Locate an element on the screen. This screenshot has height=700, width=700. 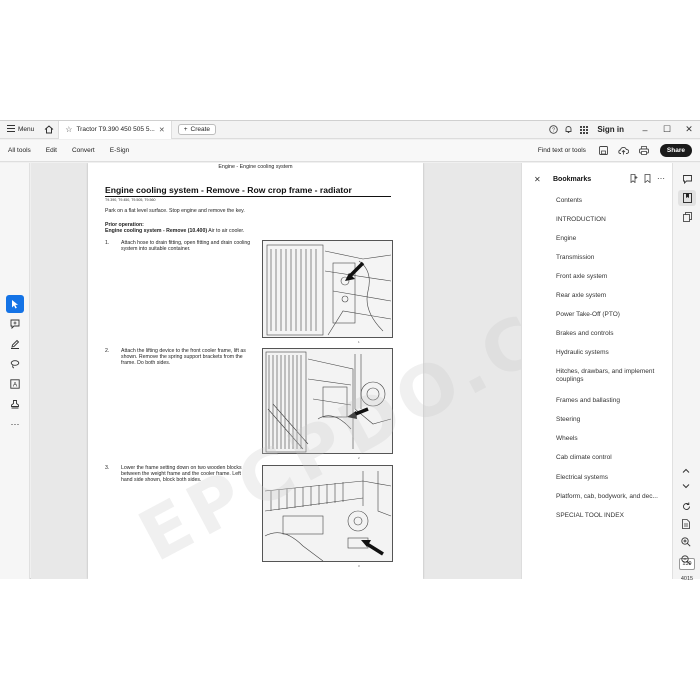
total-pages: 4015 is located at coordinates (687, 579).